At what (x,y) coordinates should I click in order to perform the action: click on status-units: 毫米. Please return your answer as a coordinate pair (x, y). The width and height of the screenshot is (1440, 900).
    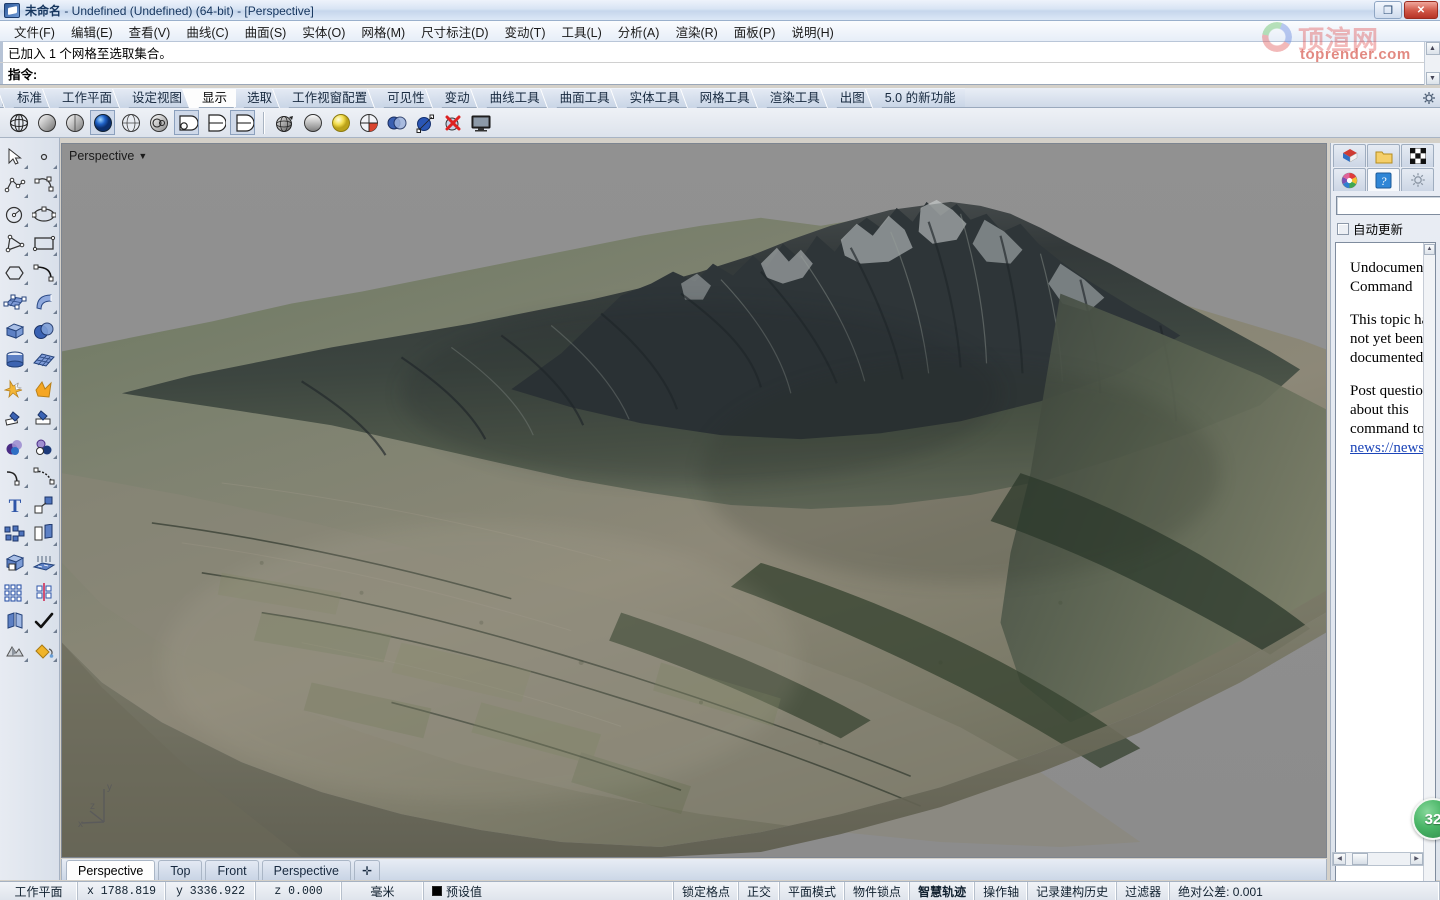
    Looking at the image, I should click on (383, 891).